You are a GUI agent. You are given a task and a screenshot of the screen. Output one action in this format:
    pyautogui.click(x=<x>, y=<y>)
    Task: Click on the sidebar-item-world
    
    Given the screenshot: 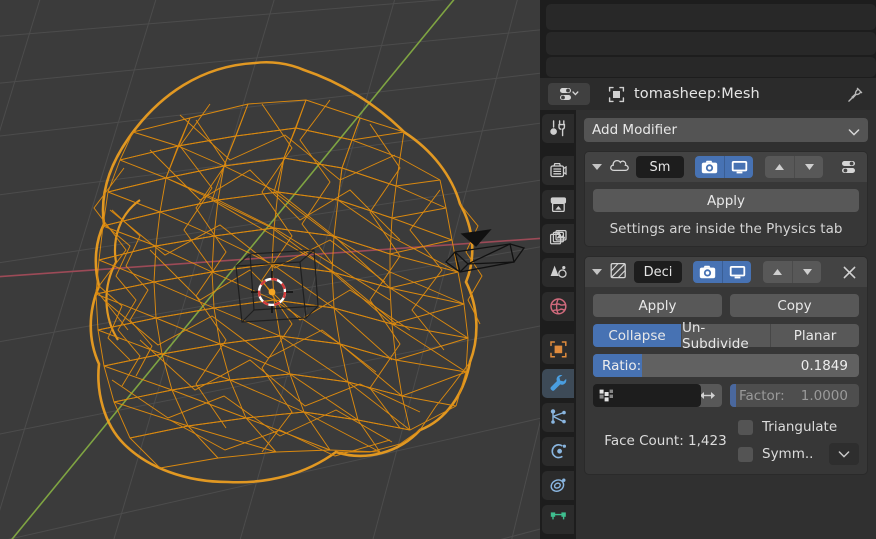 What is the action you would take?
    pyautogui.click(x=558, y=307)
    